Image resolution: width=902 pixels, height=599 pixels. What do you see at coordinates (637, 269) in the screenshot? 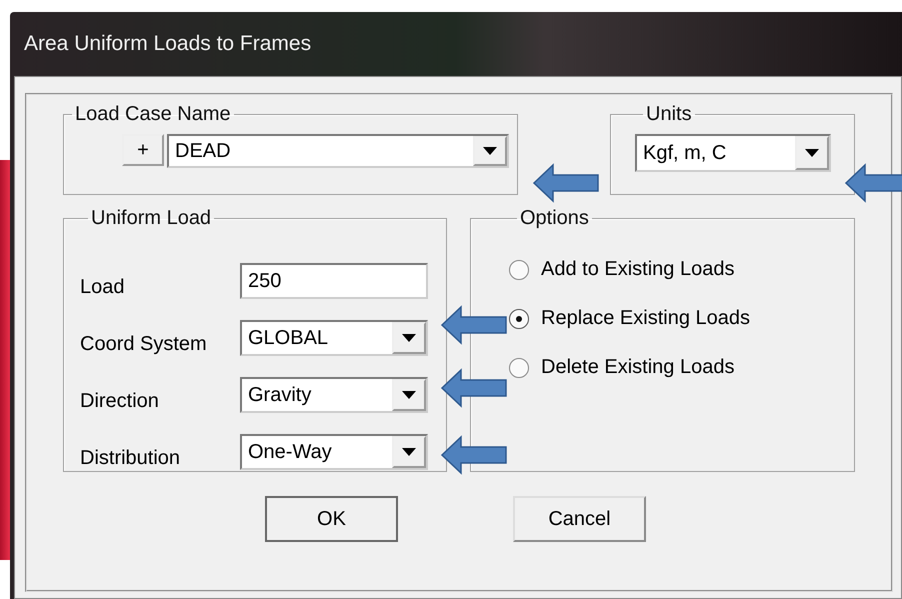
I see `option-label: Add to Existing Loads` at bounding box center [637, 269].